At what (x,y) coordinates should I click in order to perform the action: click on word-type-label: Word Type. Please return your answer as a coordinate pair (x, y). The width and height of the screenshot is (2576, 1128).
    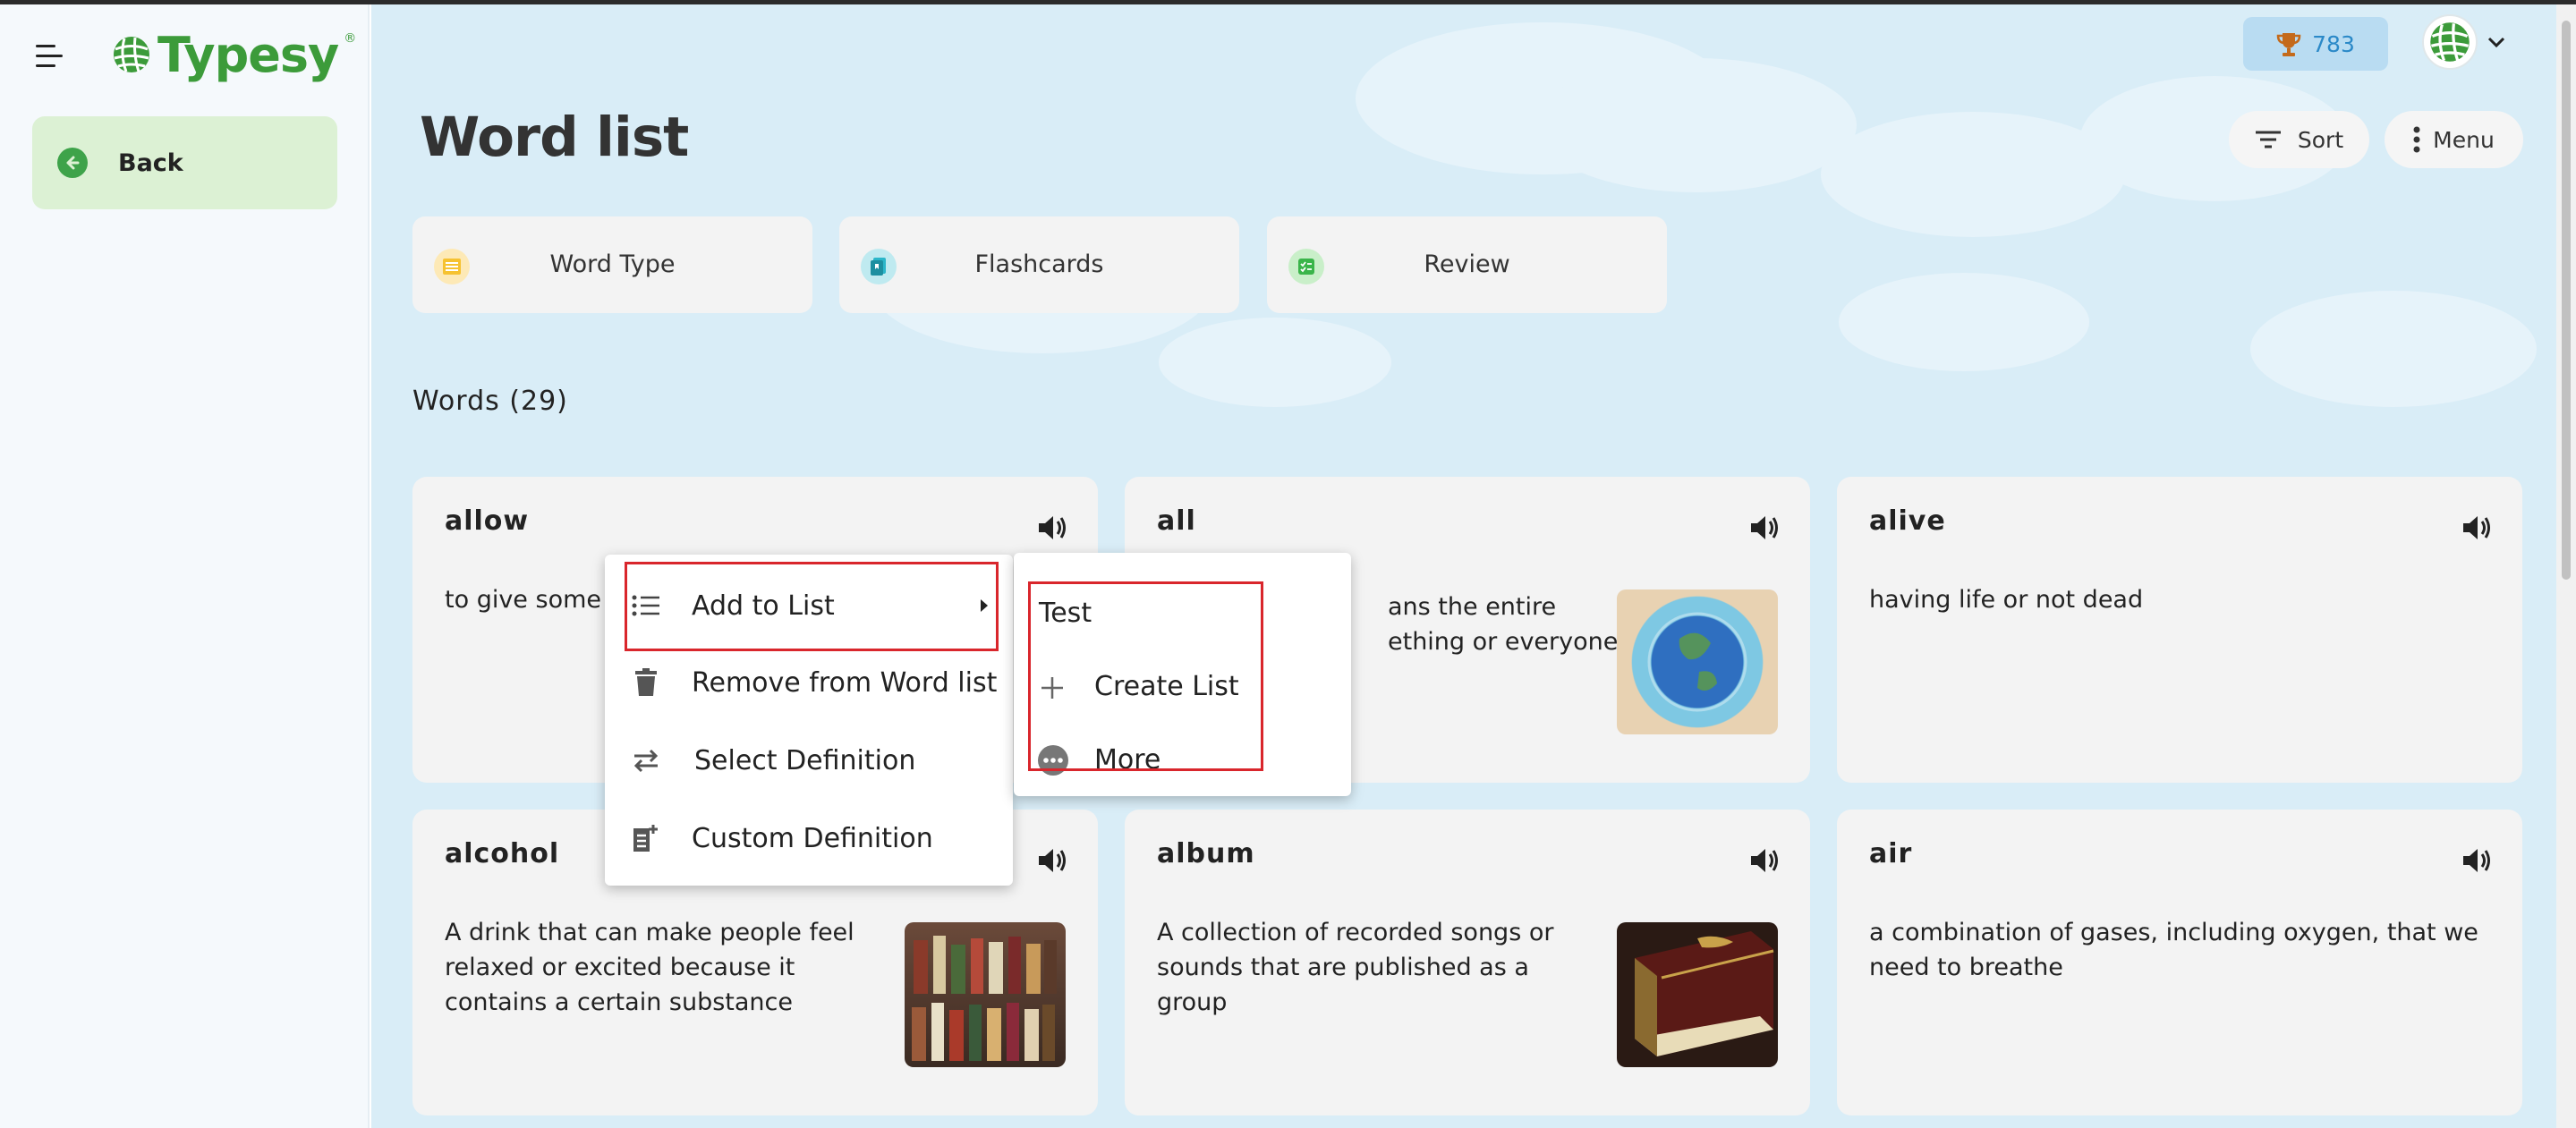
    Looking at the image, I should click on (612, 264).